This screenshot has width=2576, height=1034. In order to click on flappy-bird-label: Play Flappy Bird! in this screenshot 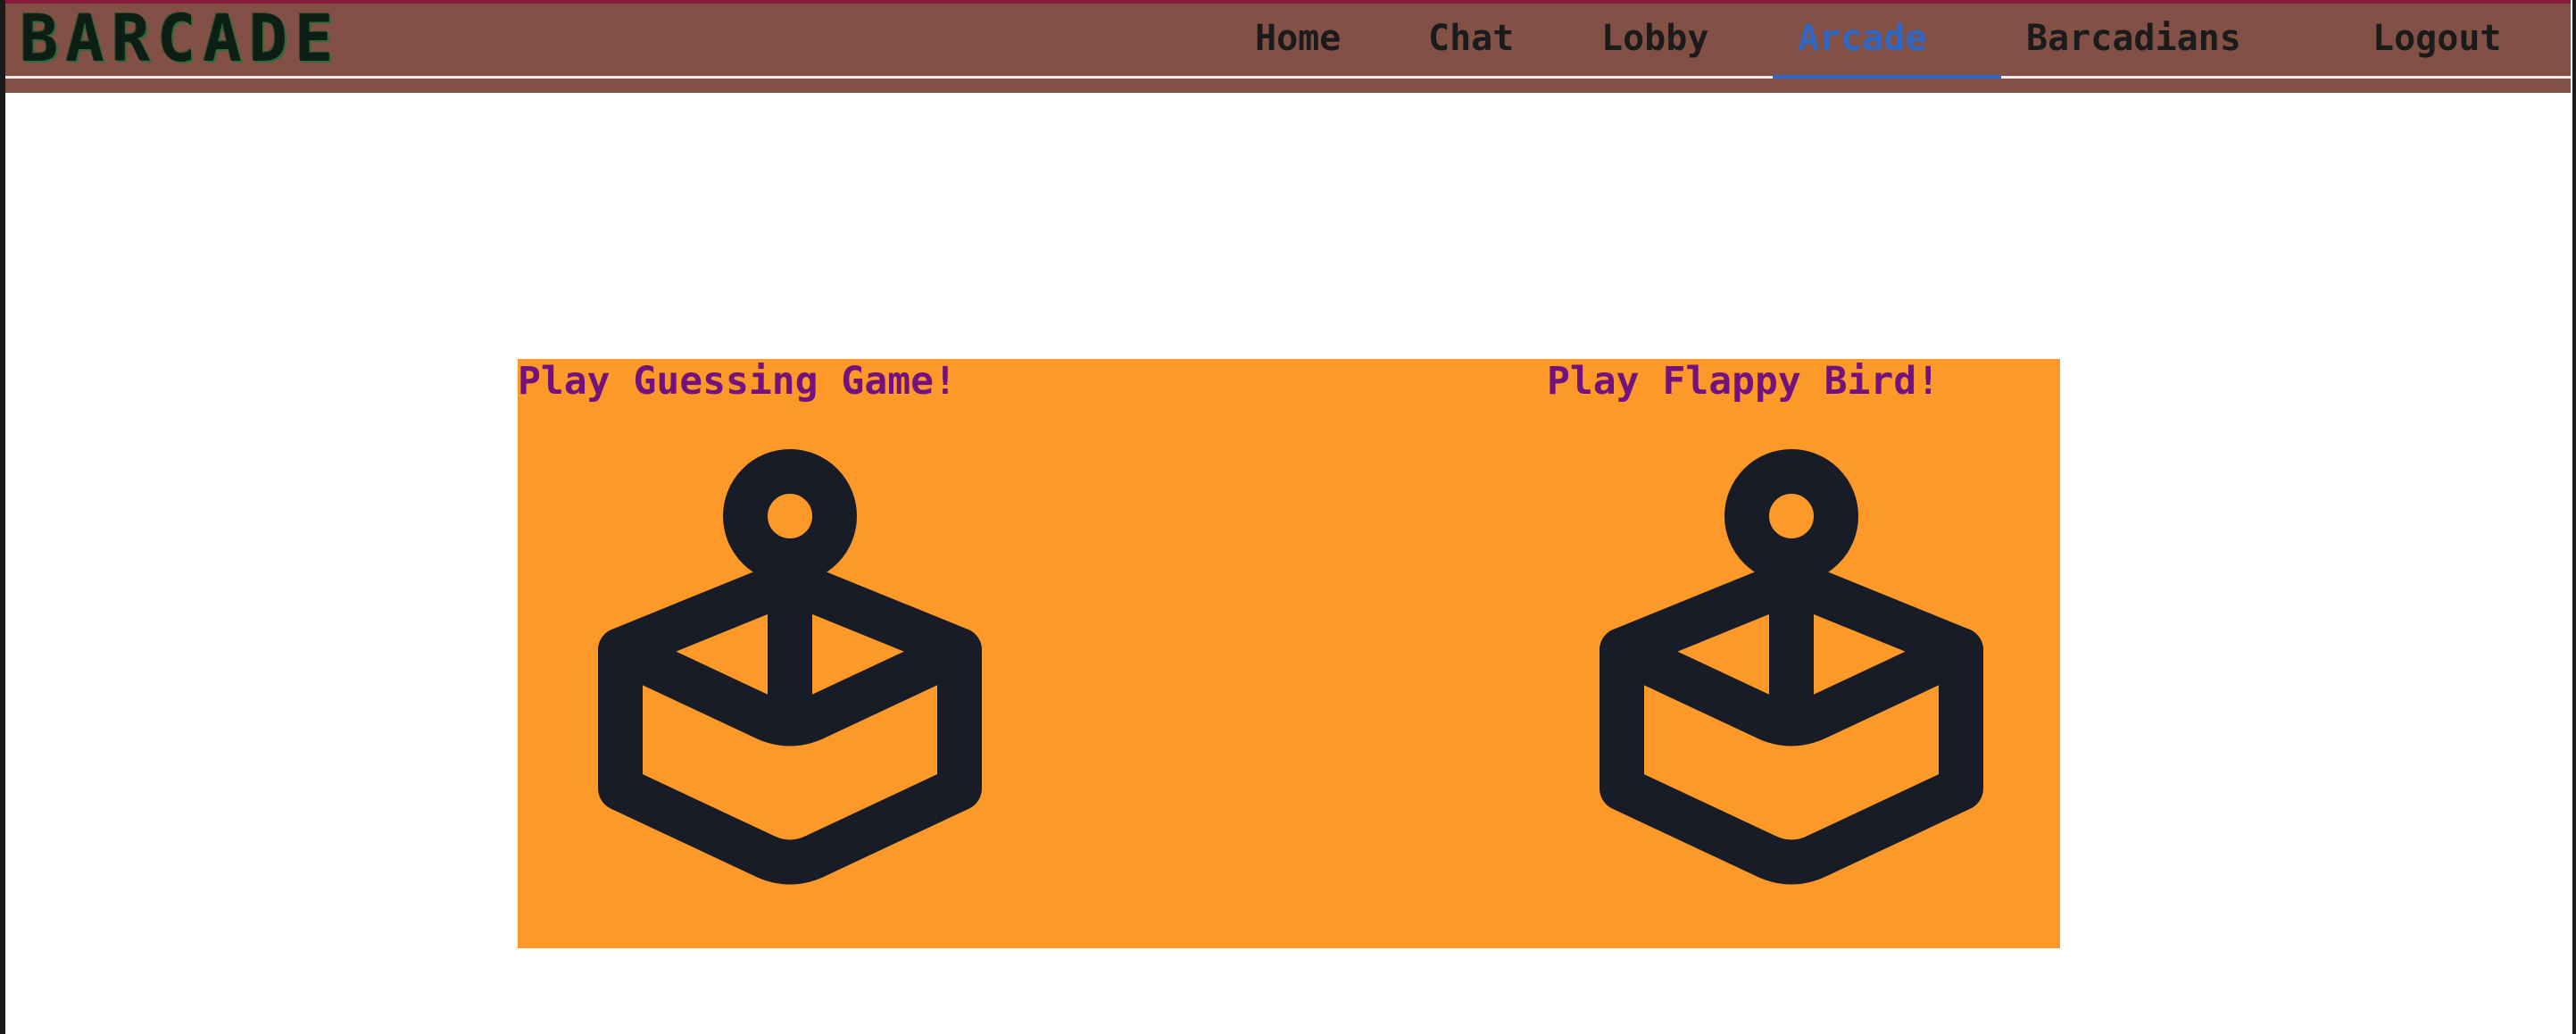, I will do `click(1743, 381)`.